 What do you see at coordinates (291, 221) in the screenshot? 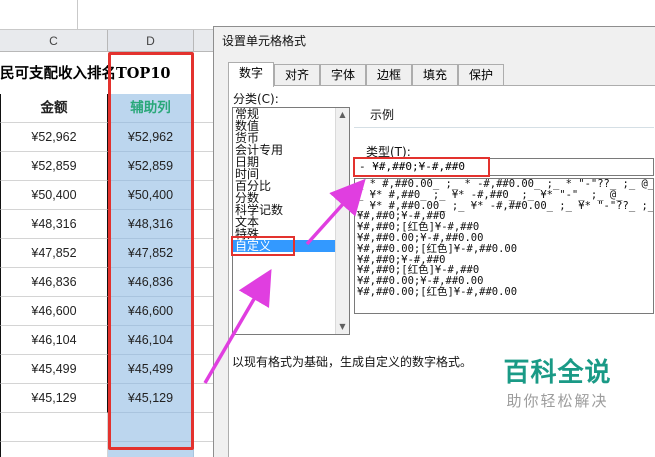
I see `category-list: 常规 数值 货币 会计专用 日期 时间 百分比 分数 科学记数 文本 特殊 自定义 ▲ ▼` at bounding box center [291, 221].